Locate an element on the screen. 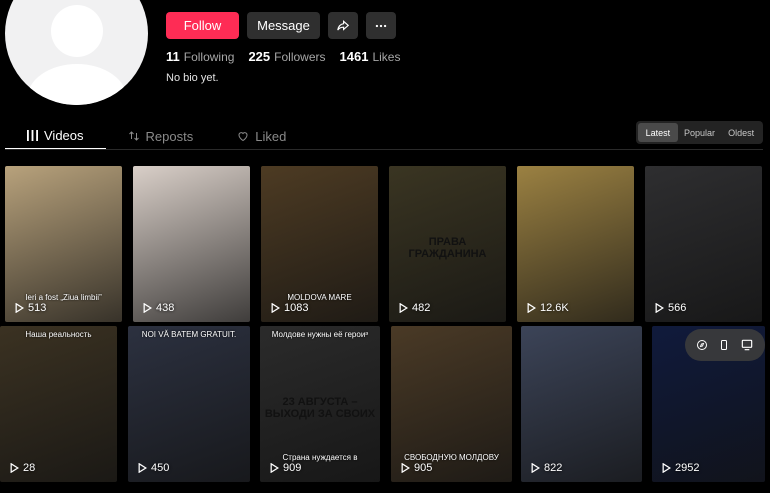  floating-controls is located at coordinates (725, 345).